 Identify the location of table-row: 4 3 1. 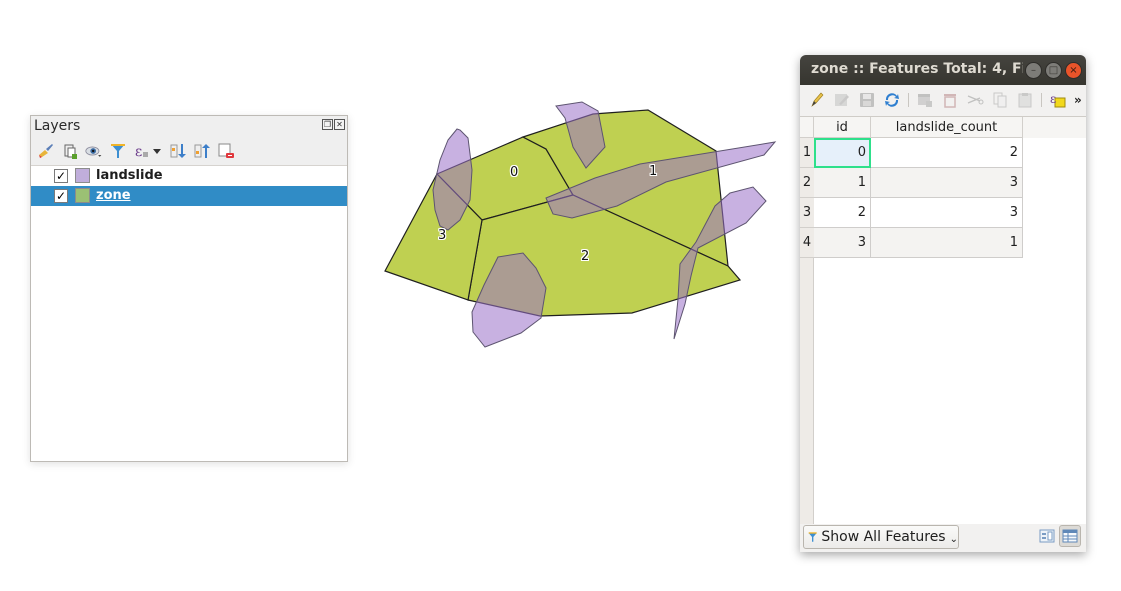
(911, 243).